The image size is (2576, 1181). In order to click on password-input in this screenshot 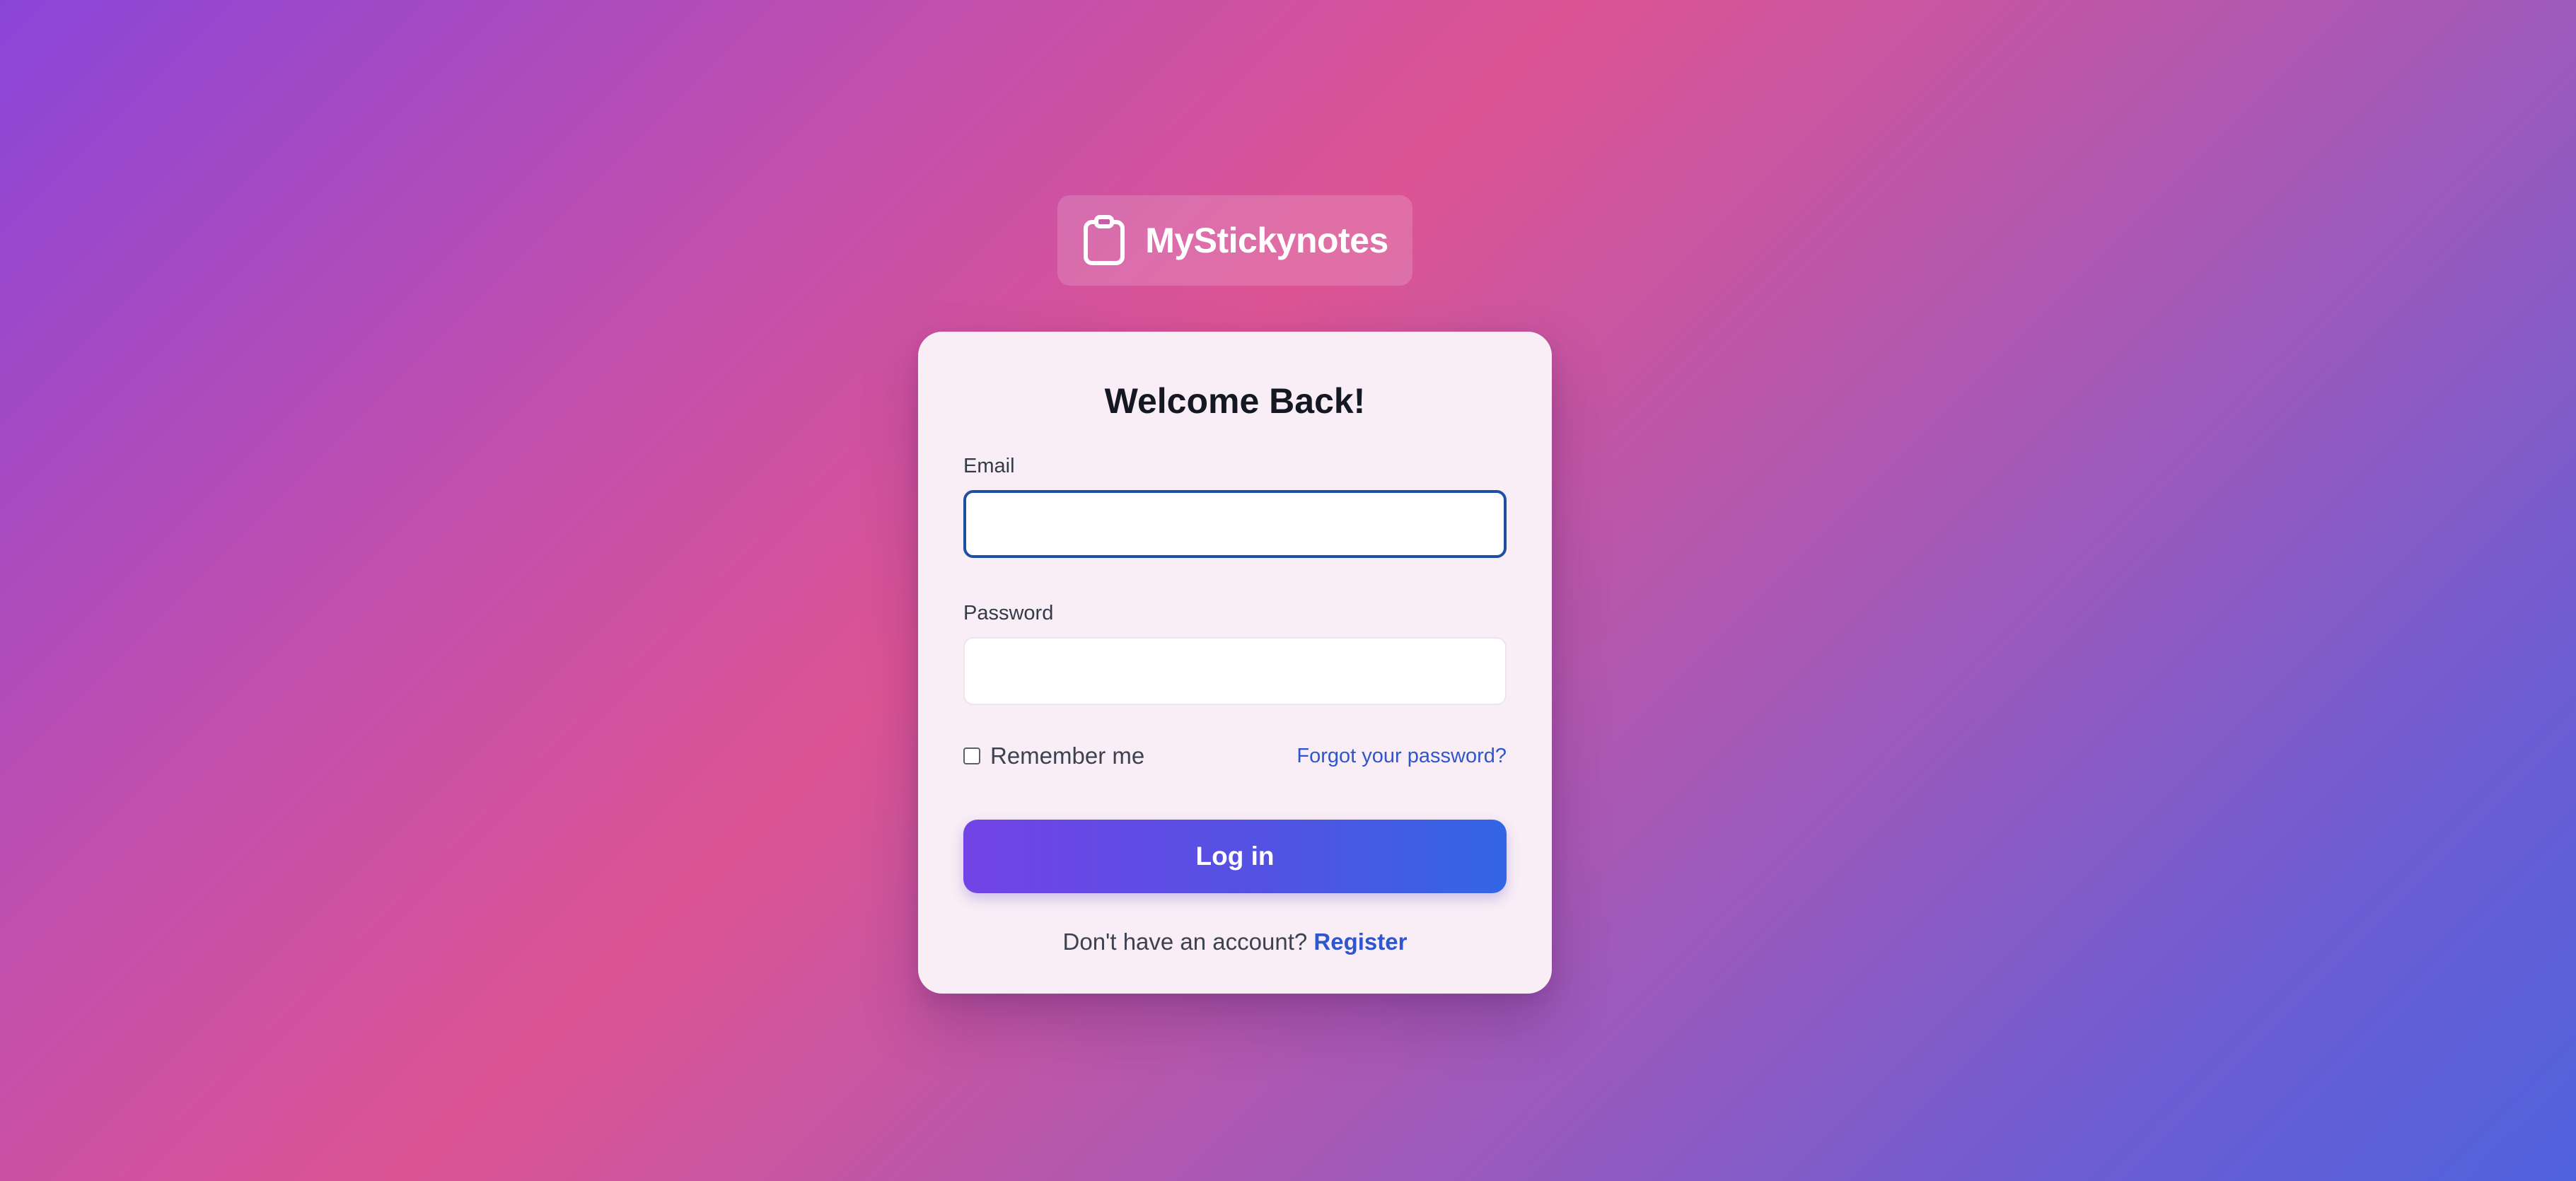, I will do `click(1235, 671)`.